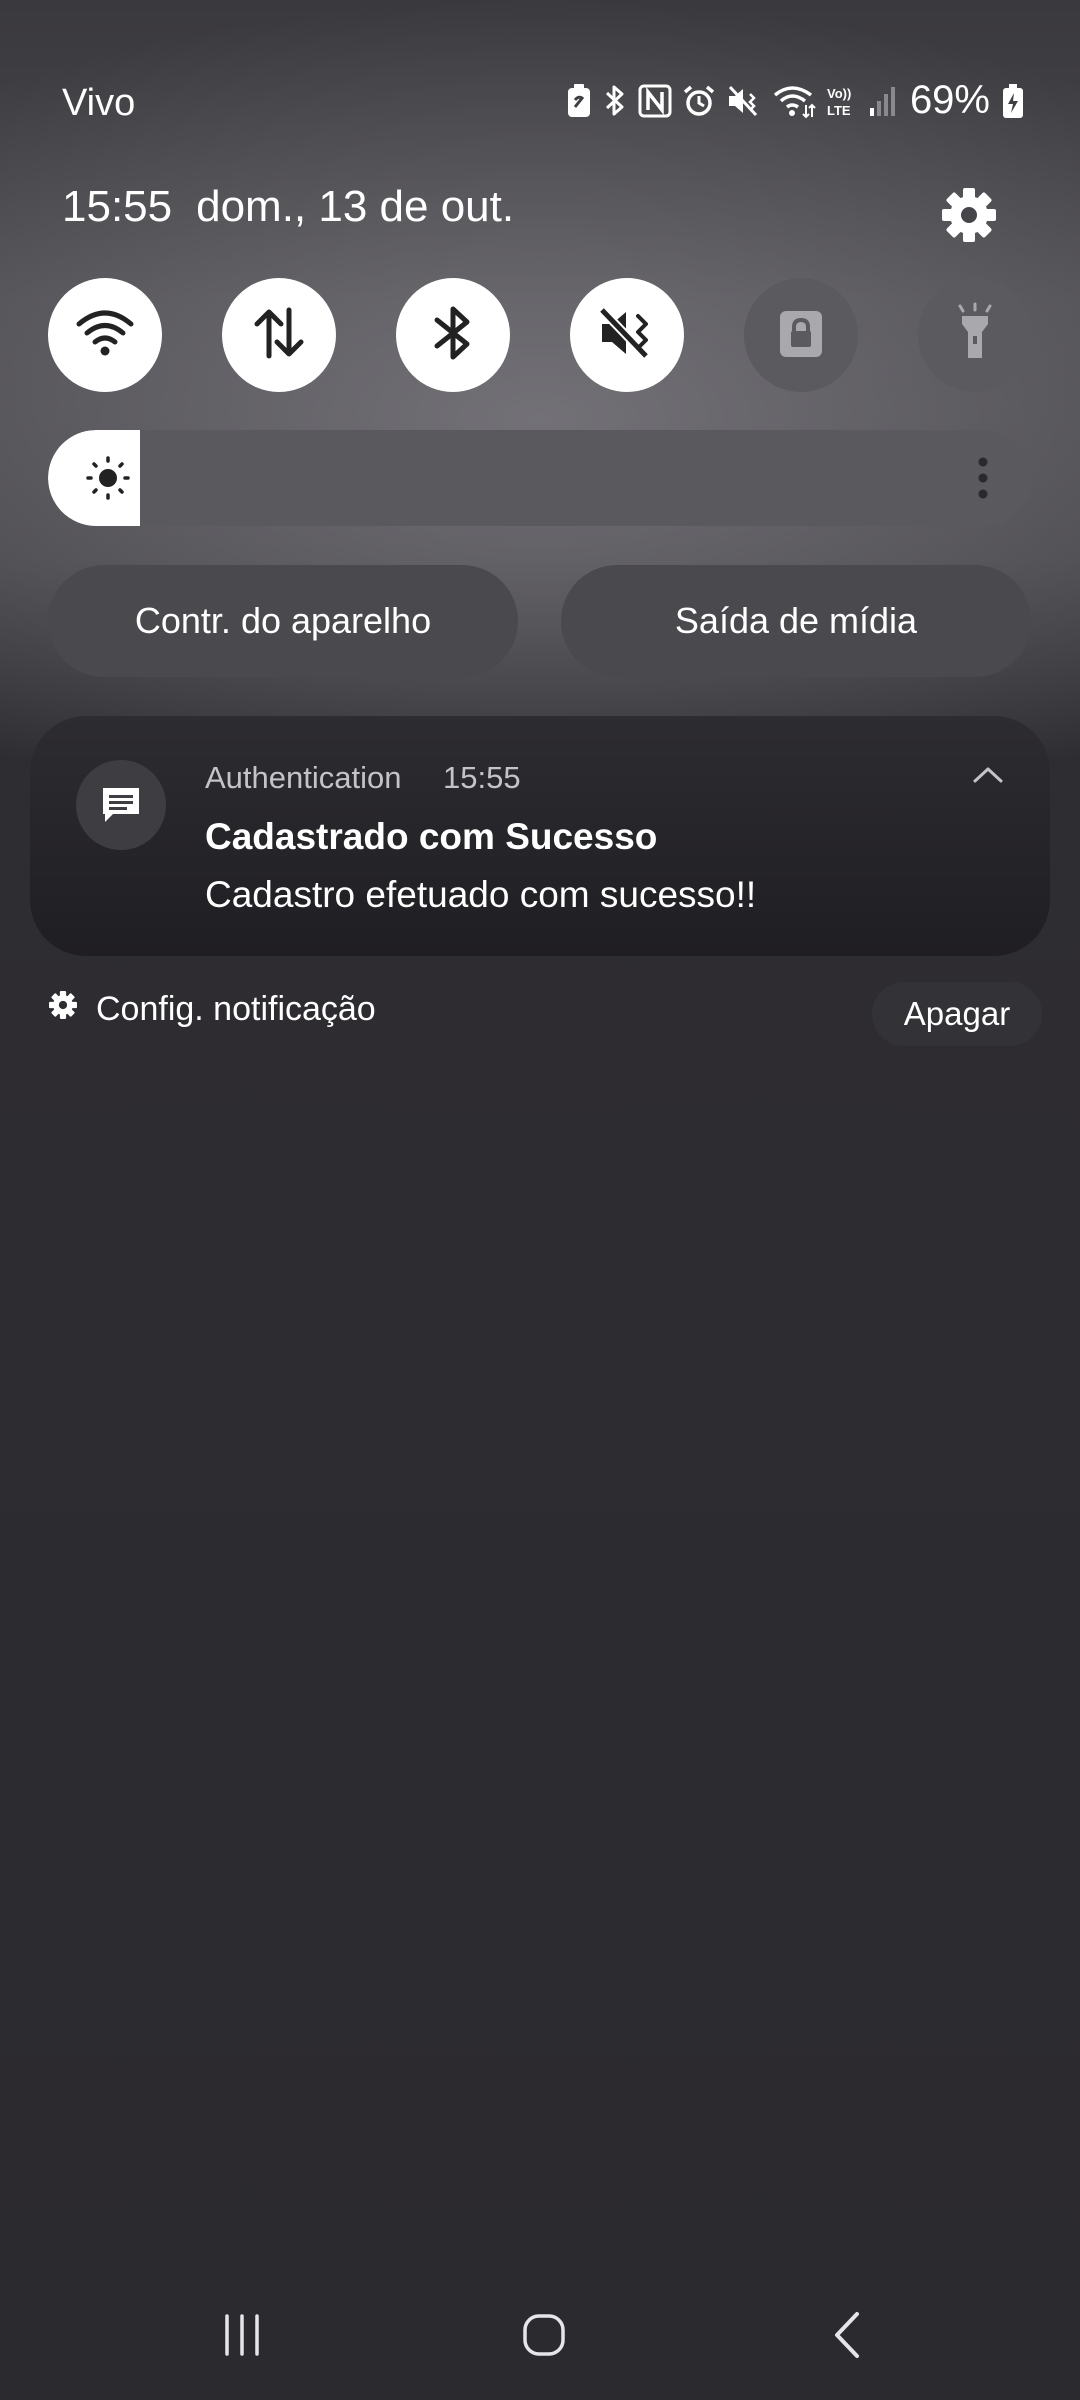  I want to click on back-icon, so click(847, 2335).